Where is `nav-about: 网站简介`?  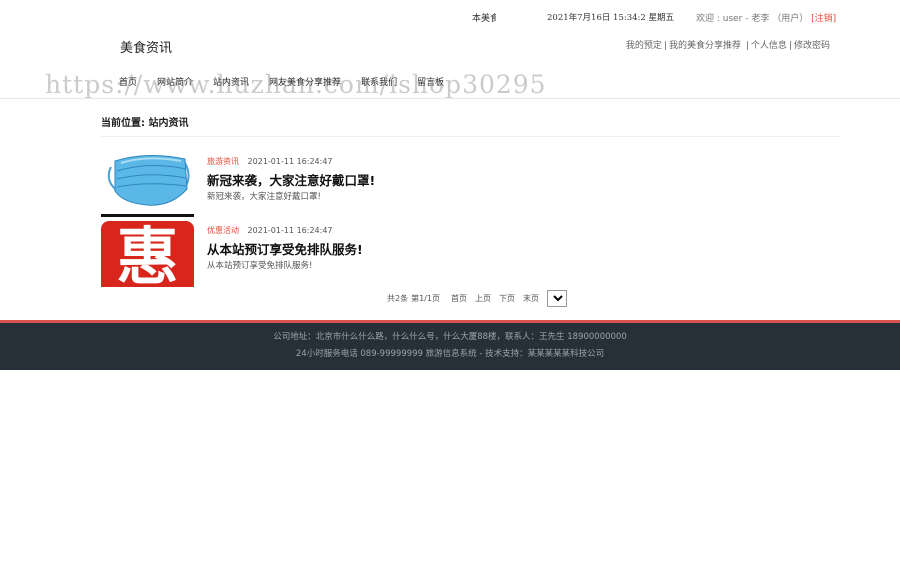
nav-about: 网站简介 is located at coordinates (175, 81).